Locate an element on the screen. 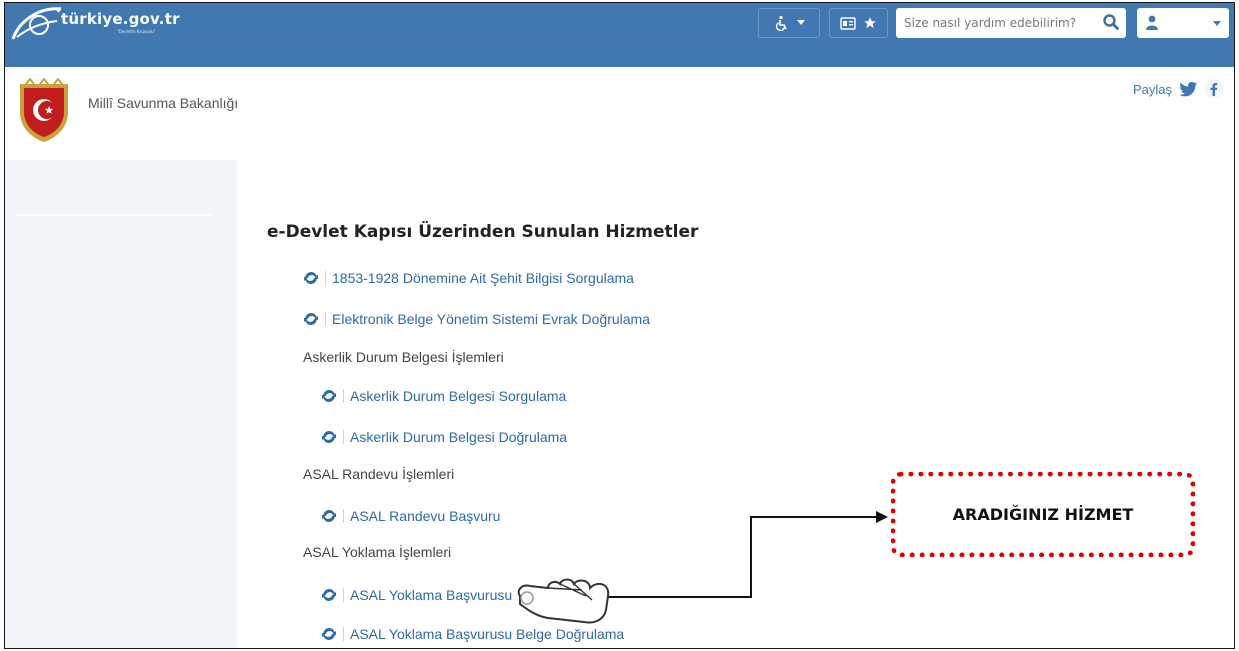  service-link-label: Askerlik Durum Belgesi Doğrulama is located at coordinates (459, 437).